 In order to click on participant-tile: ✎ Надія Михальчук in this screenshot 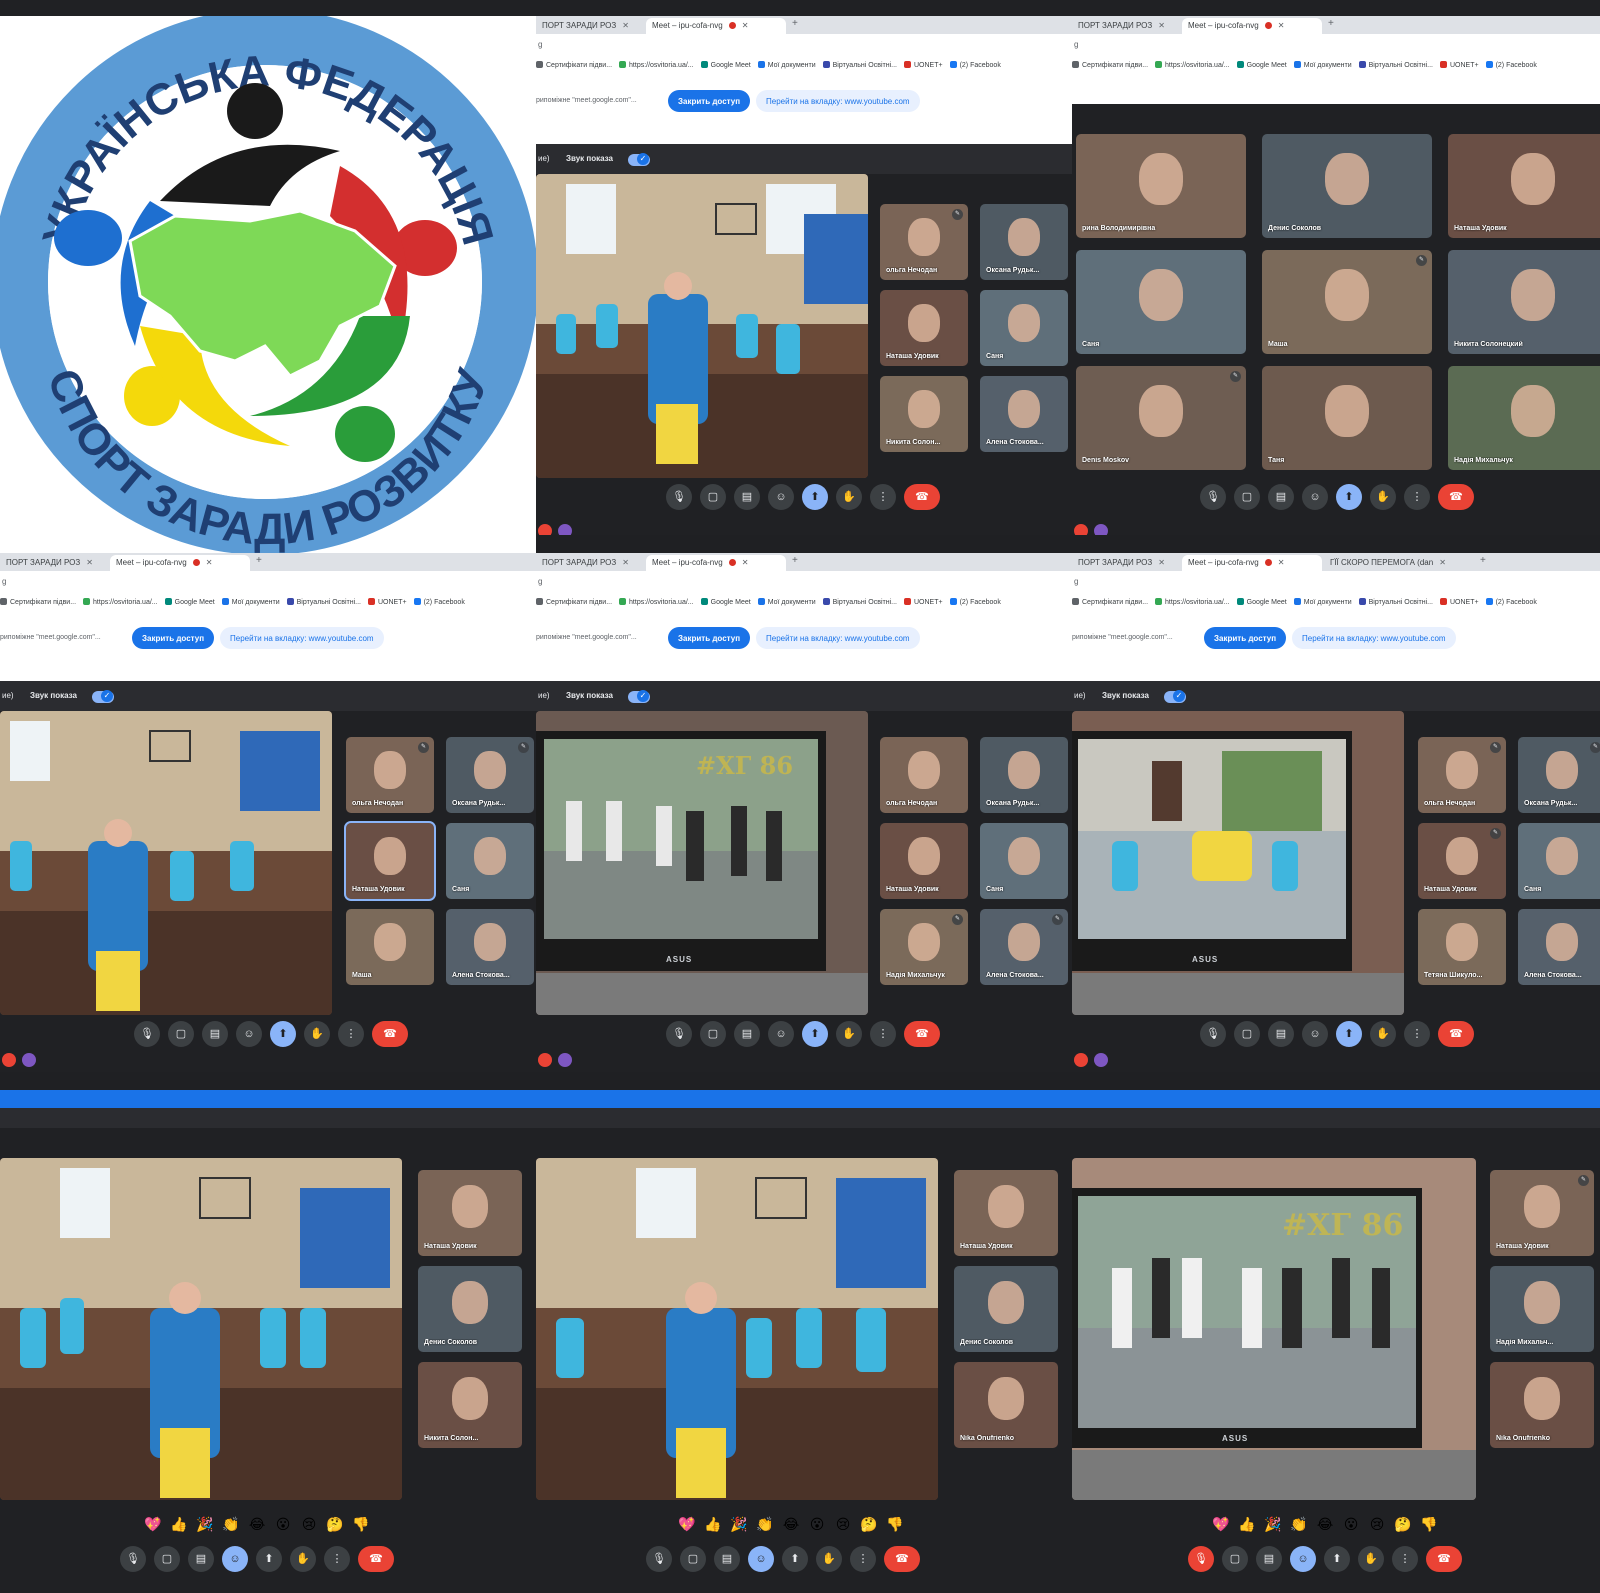, I will do `click(924, 947)`.